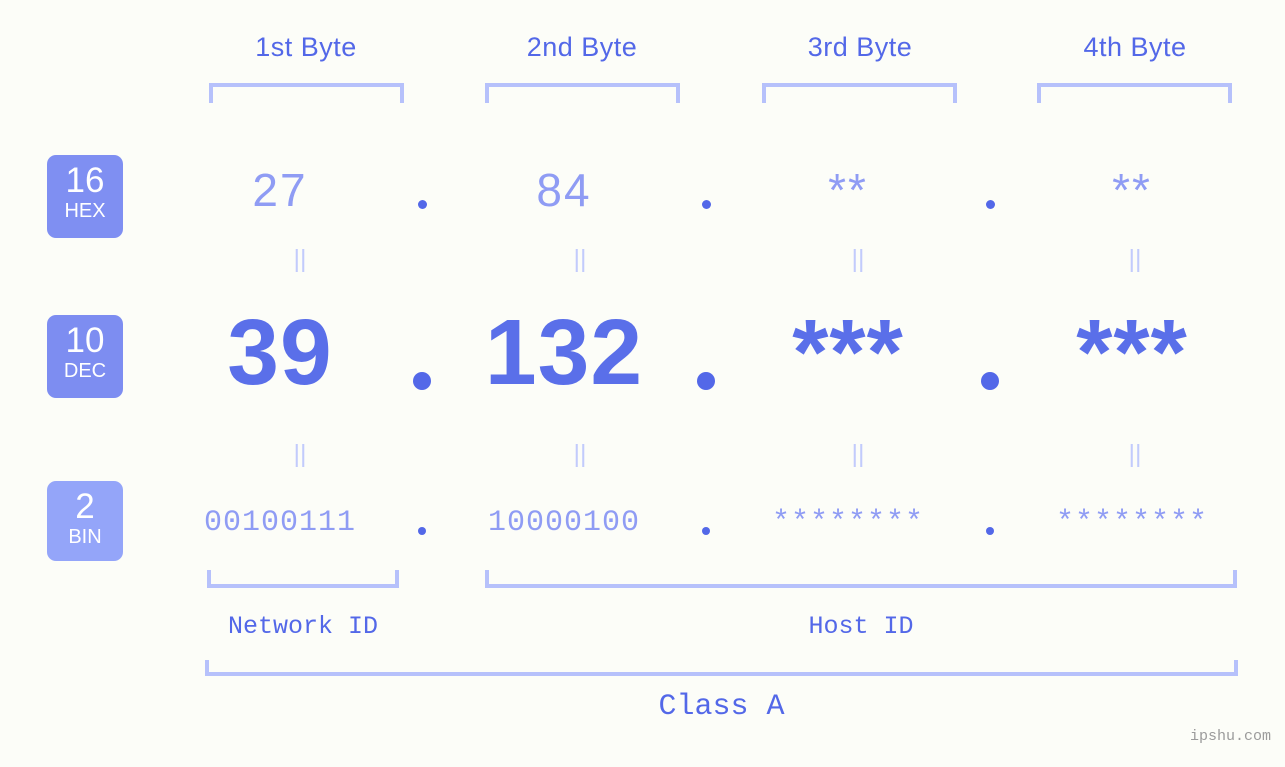  Describe the element at coordinates (1230, 736) in the screenshot. I see `watermark: ipshu.com` at that location.